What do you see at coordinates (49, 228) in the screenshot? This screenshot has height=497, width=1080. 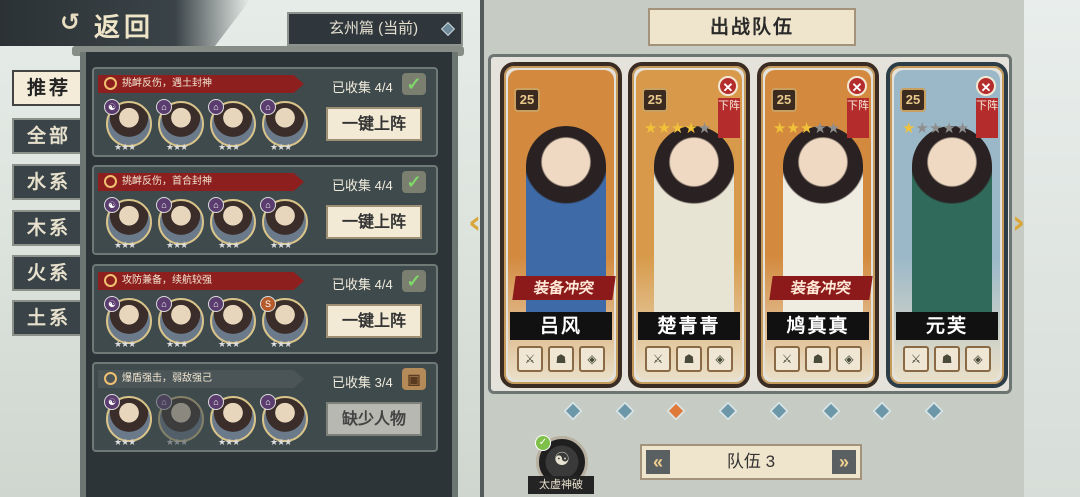 I see `tab-3: 木系` at bounding box center [49, 228].